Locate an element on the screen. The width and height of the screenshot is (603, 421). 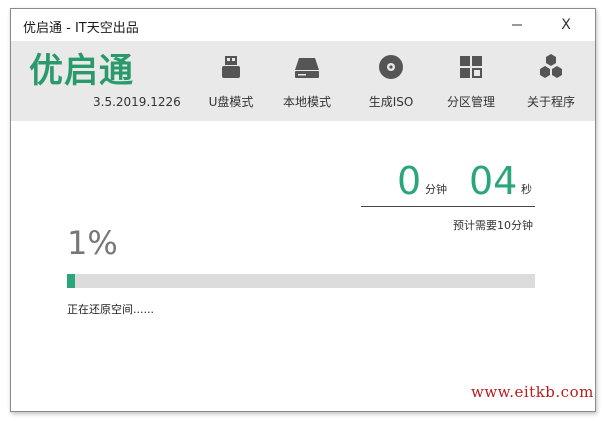
app-logo: 优启通 is located at coordinates (81, 71).